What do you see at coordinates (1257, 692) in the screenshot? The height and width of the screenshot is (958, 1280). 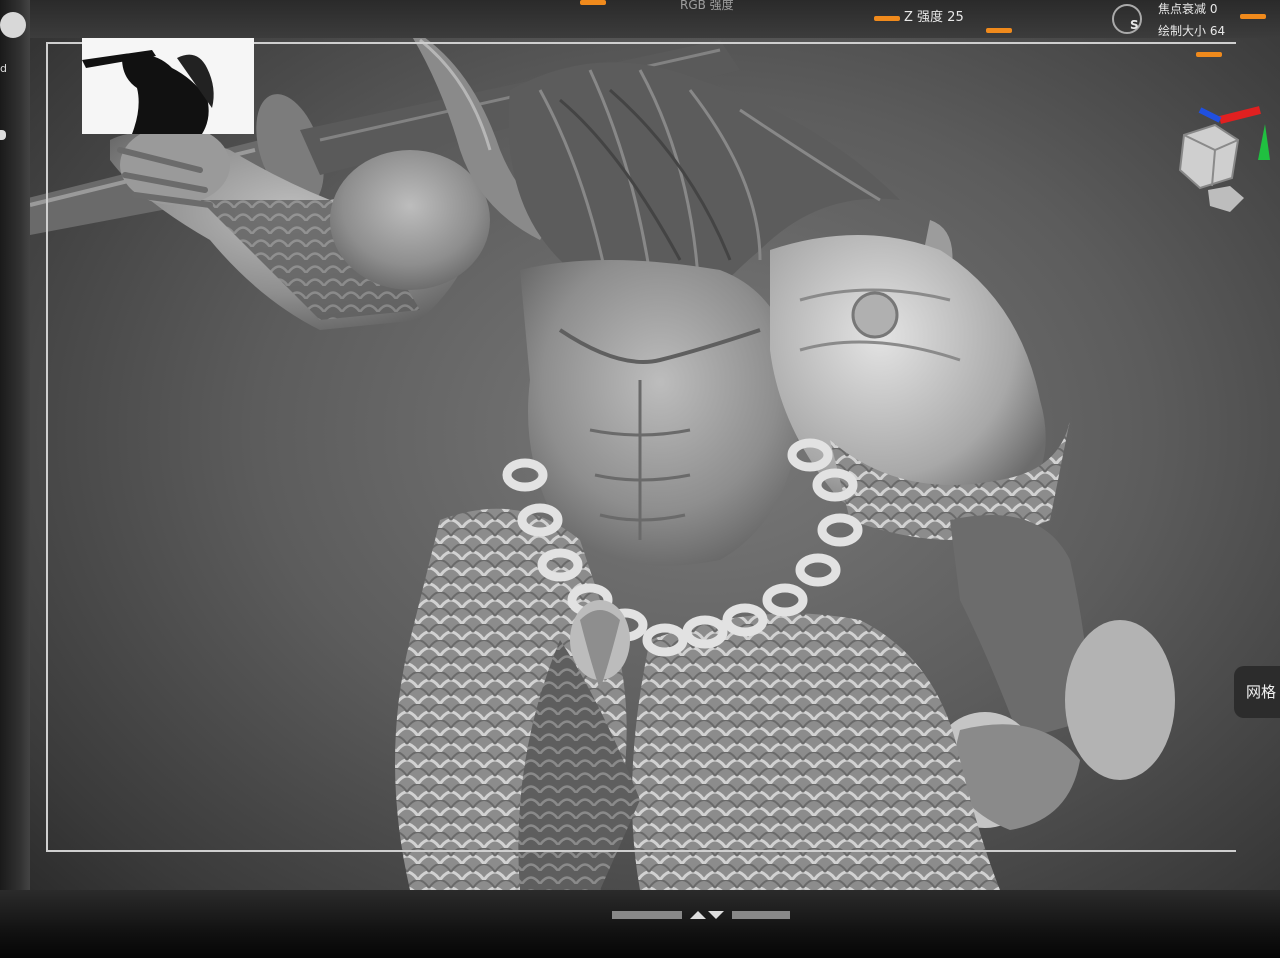 I see `mesh-button: 网格` at bounding box center [1257, 692].